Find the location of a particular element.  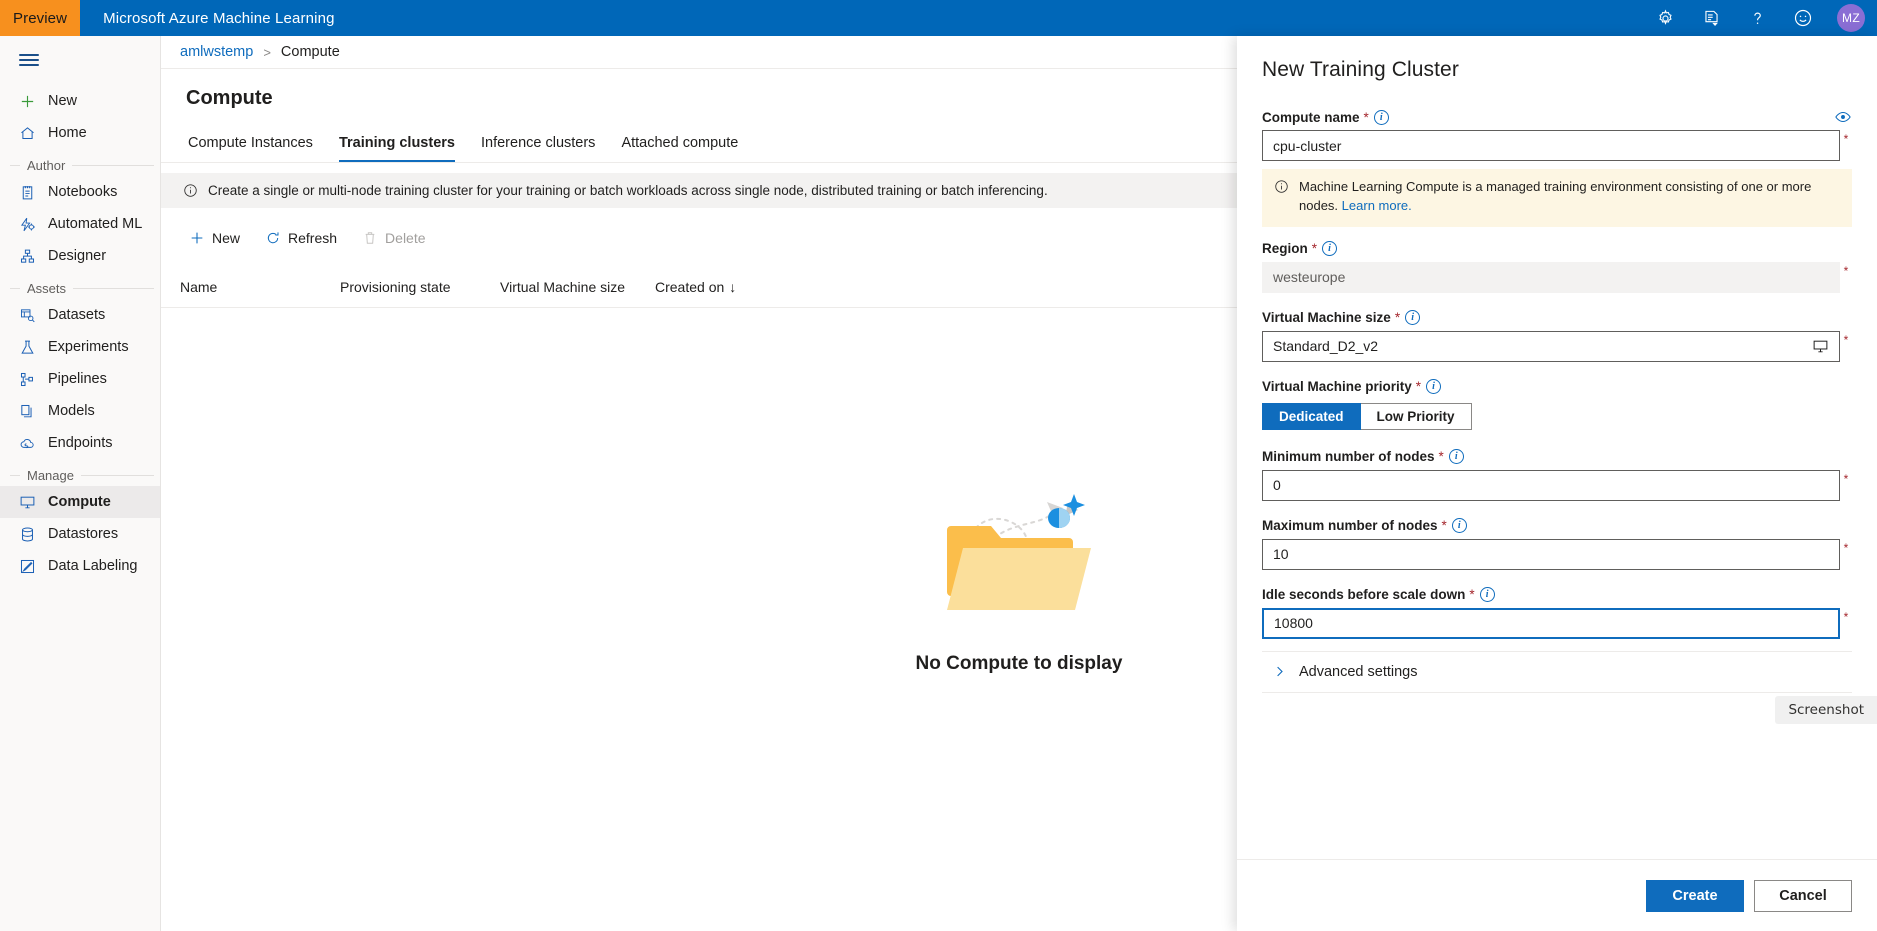

field-compute-name: Compute name * i cpu-cluster * is located at coordinates (1557, 132).